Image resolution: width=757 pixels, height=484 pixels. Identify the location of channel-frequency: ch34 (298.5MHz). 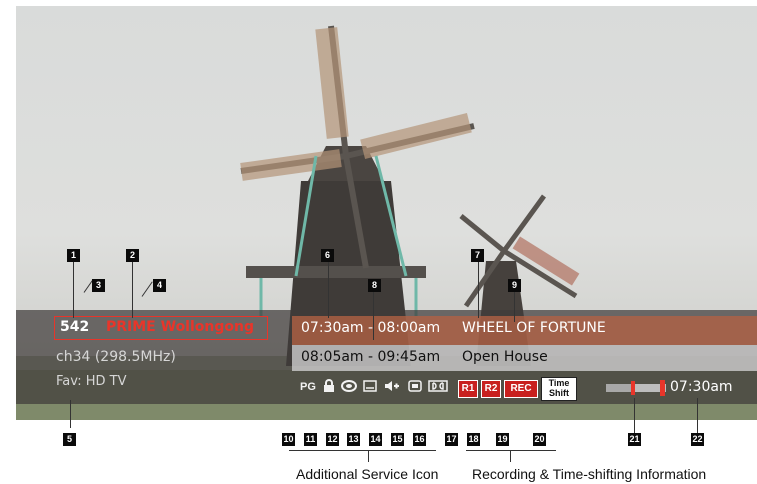
(116, 357).